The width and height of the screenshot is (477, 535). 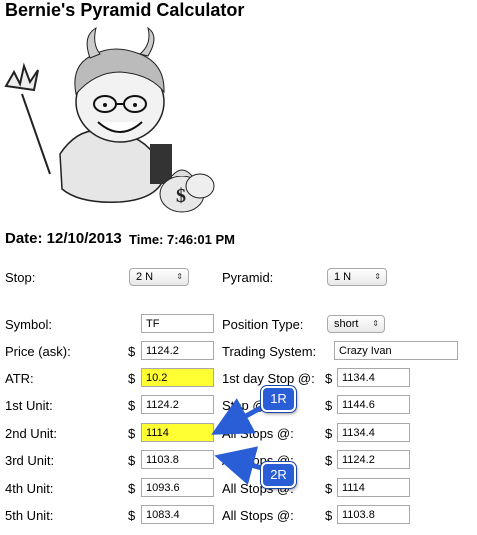 I want to click on time-label: Time: 7:46:01 PM, so click(x=182, y=239).